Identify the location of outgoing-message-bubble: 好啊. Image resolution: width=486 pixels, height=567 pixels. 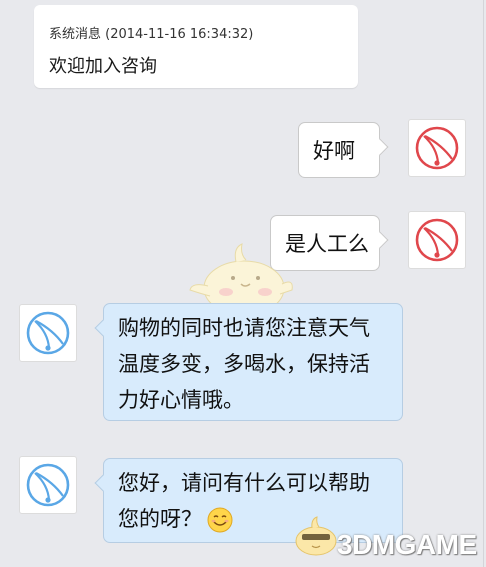
(343, 150).